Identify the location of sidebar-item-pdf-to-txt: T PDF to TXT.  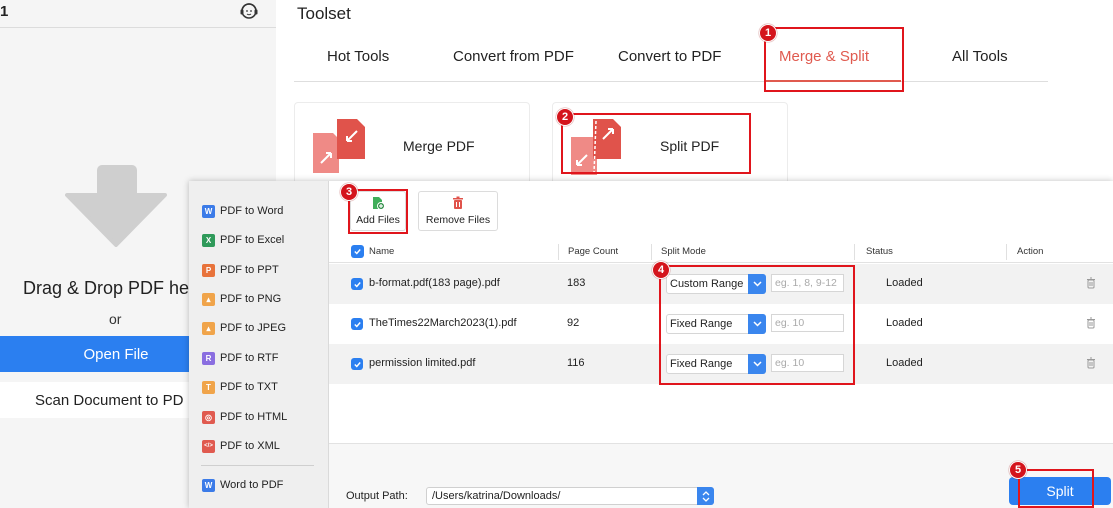
(240, 387).